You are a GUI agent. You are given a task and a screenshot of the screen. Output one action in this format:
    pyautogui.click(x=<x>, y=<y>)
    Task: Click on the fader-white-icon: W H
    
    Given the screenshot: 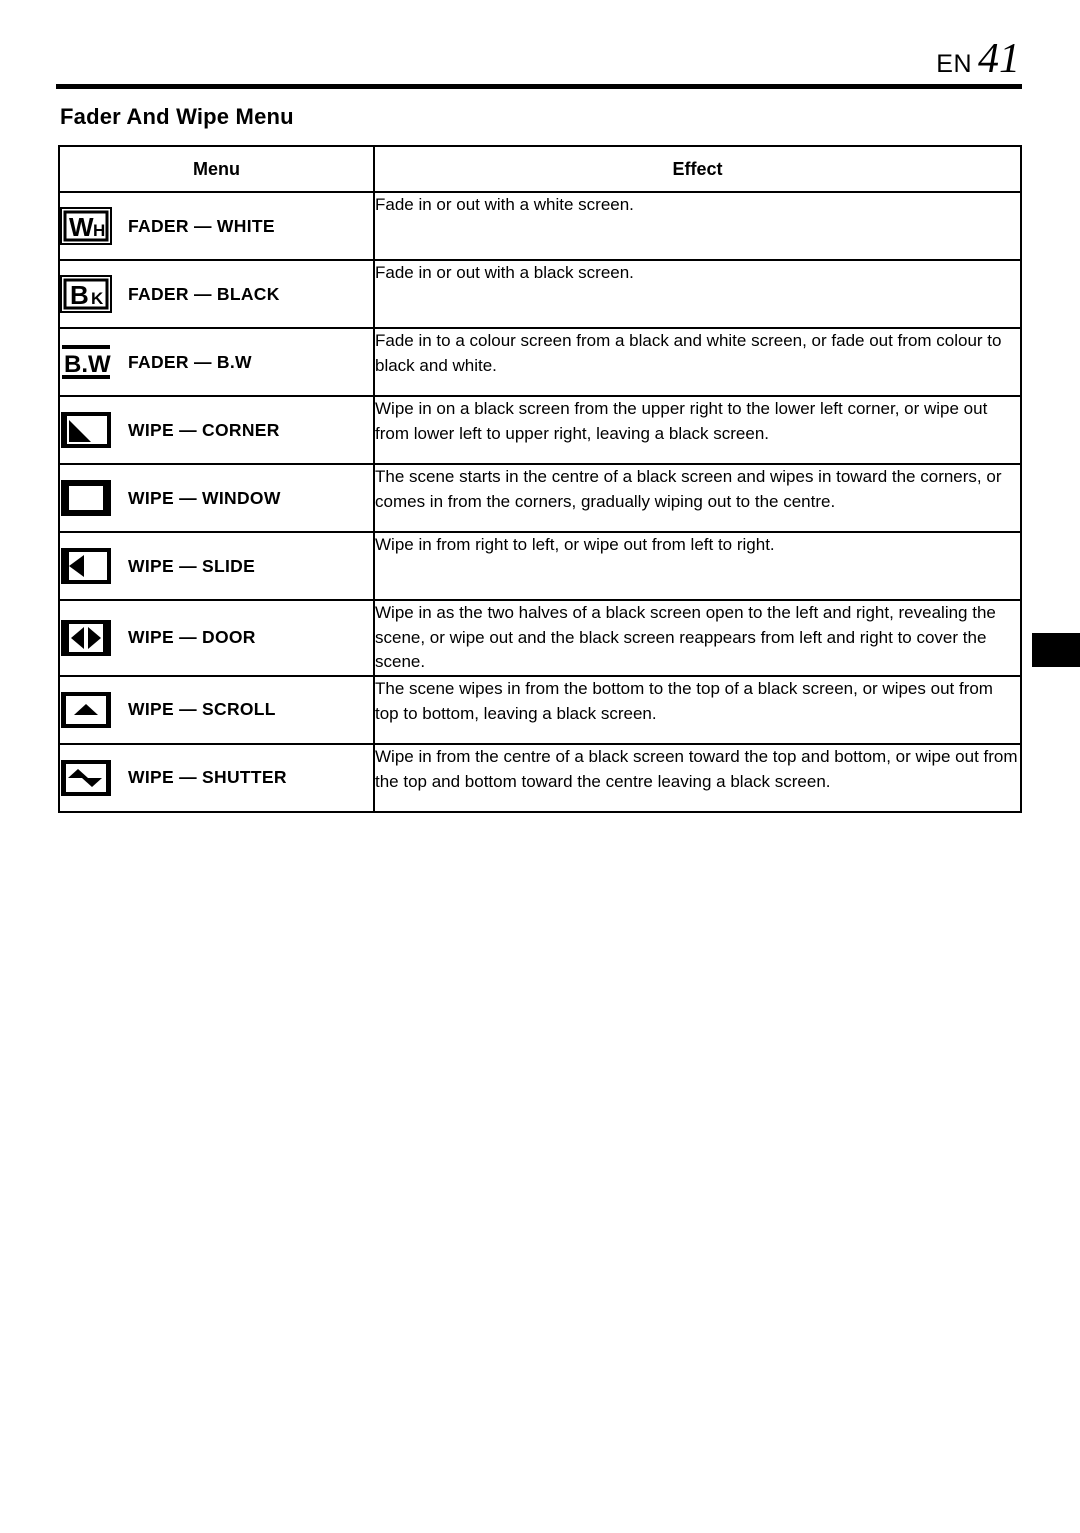 What is the action you would take?
    pyautogui.click(x=86, y=226)
    